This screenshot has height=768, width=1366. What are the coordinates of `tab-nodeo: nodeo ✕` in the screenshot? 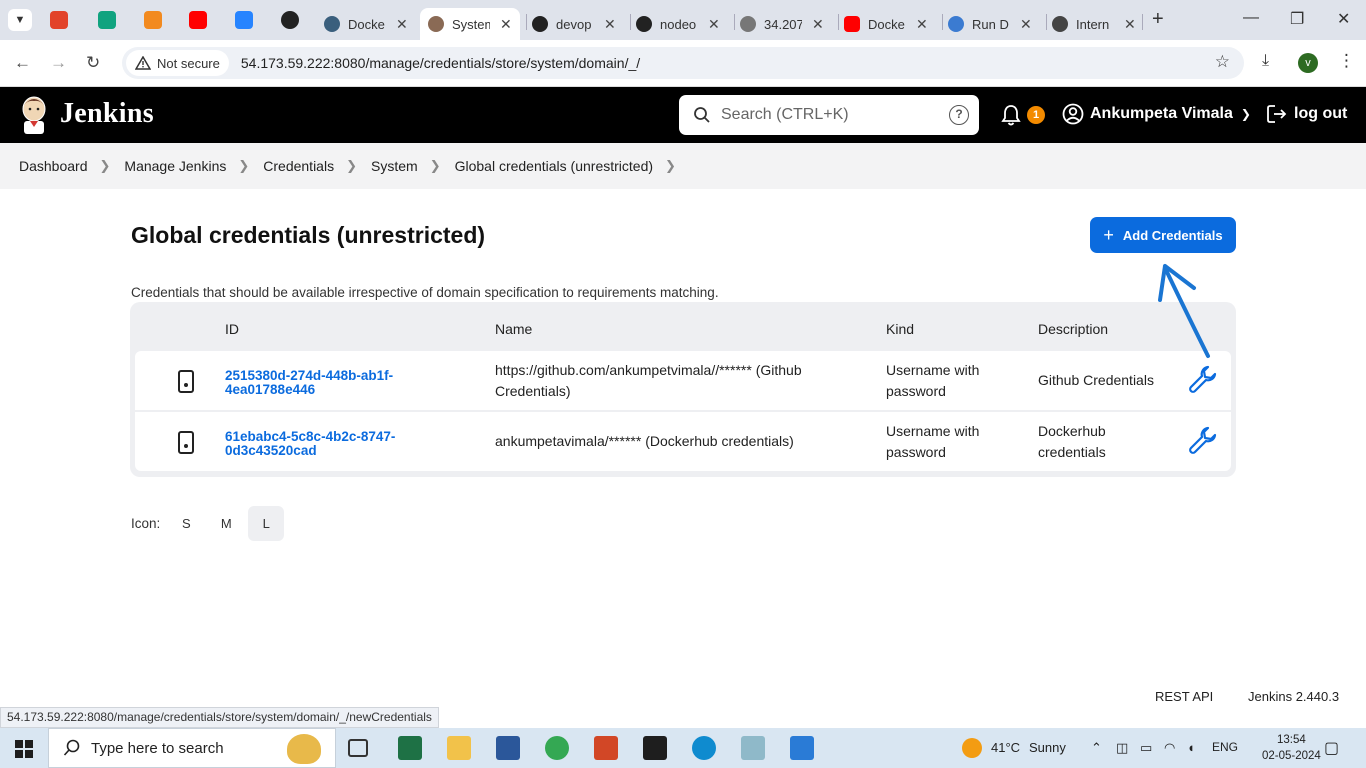 It's located at (678, 24).